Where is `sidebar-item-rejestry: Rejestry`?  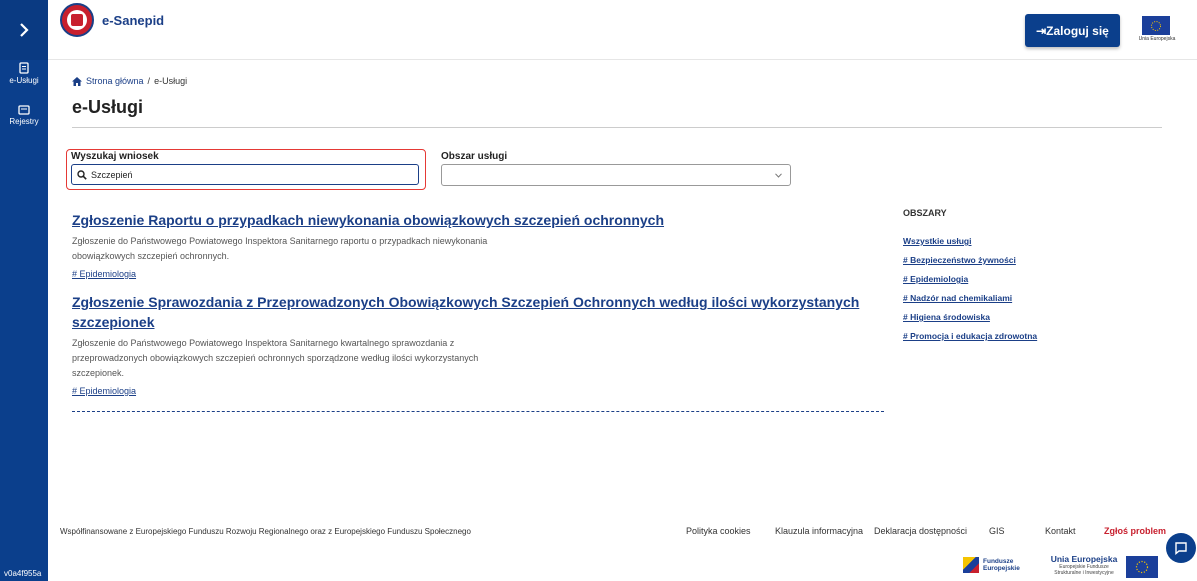
sidebar-item-rejestry: Rejestry is located at coordinates (24, 115).